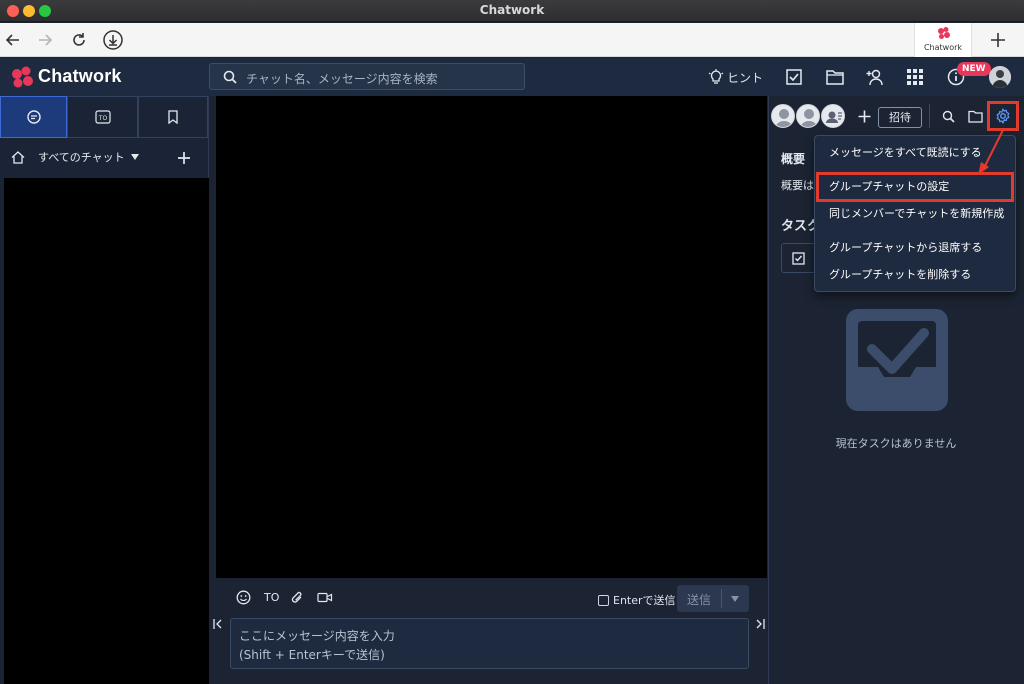 This screenshot has height=684, width=1024. I want to click on svg-text: TO, so click(102, 118).